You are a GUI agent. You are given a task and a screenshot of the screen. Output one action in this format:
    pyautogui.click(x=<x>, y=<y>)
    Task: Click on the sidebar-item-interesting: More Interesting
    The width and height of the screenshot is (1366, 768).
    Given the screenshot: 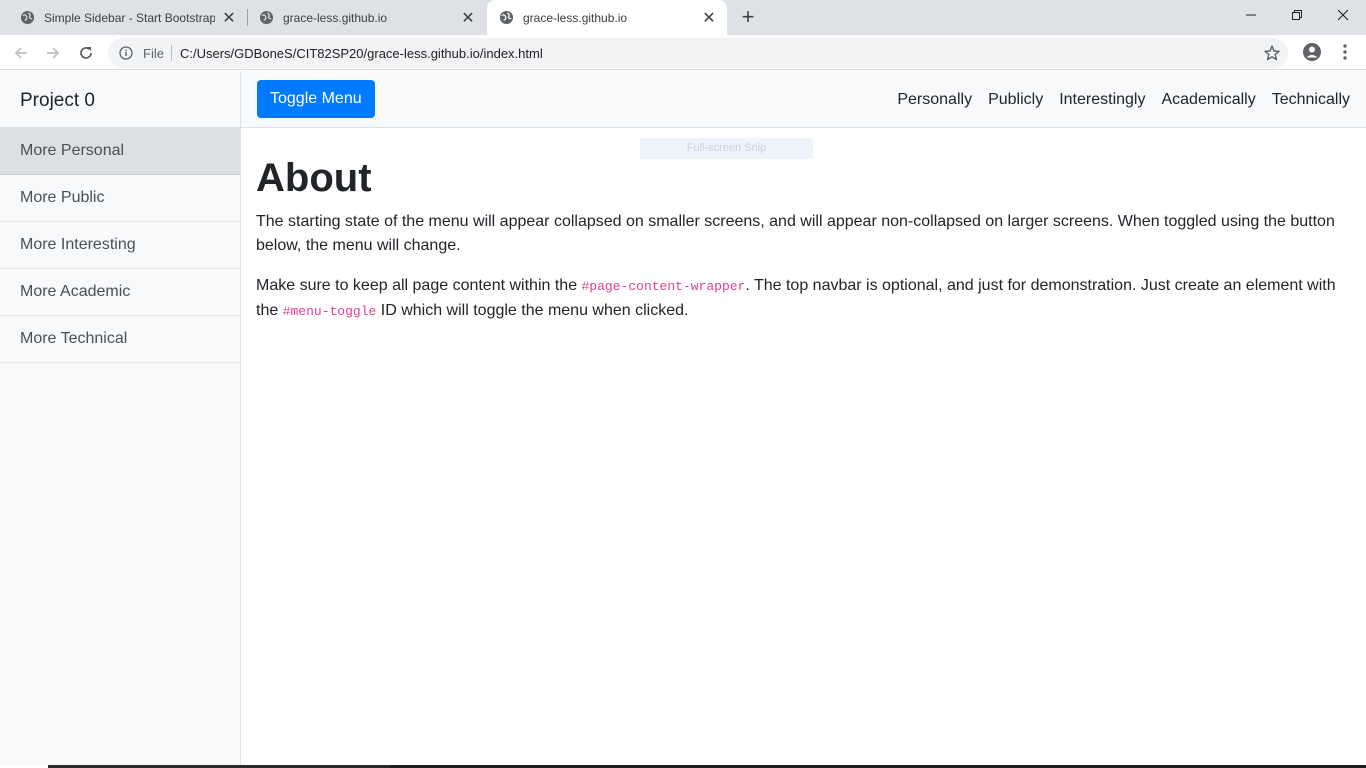 What is the action you would take?
    pyautogui.click(x=120, y=245)
    